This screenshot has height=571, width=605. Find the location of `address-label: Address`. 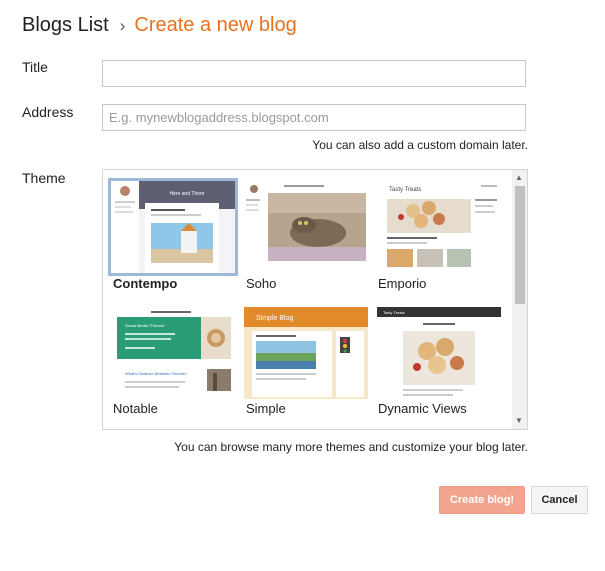

address-label: Address is located at coordinates (48, 112).